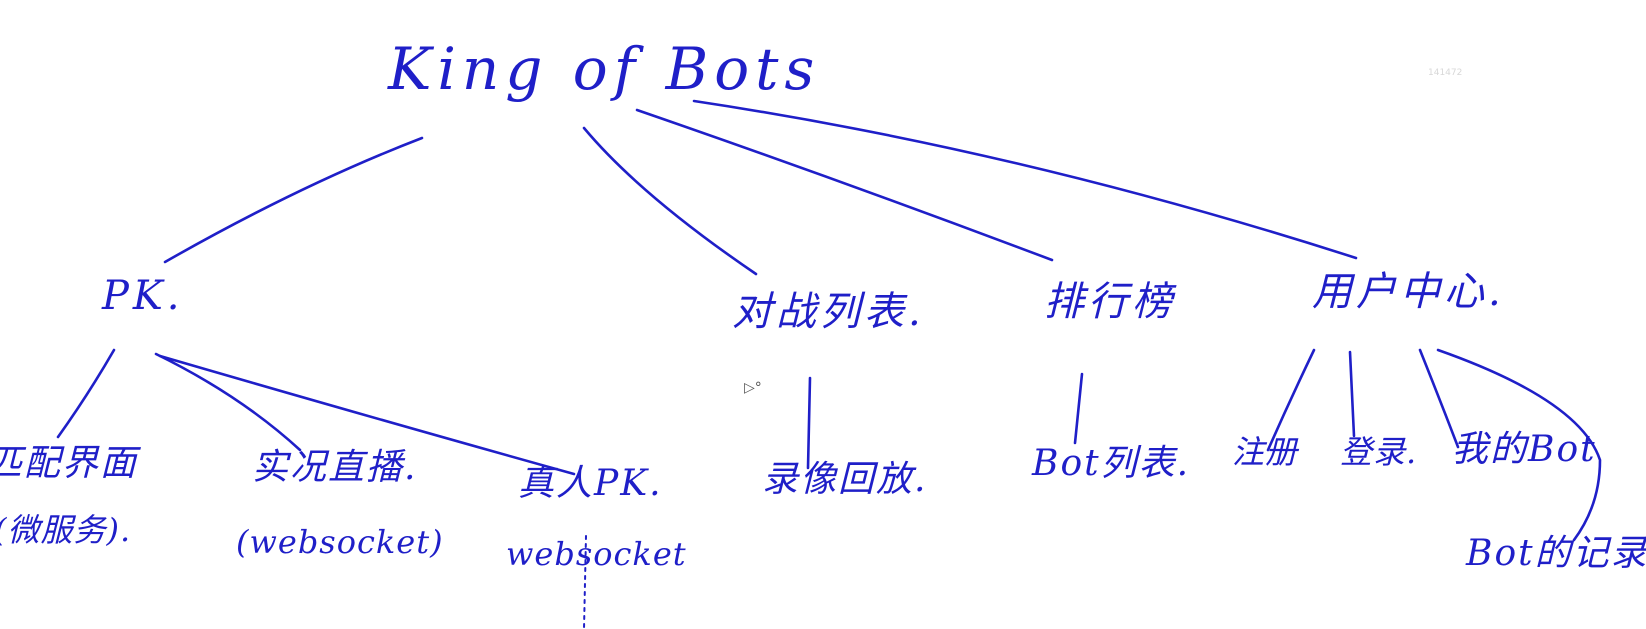  What do you see at coordinates (69, 463) in the screenshot?
I see `leaf-pk-match: 匹配界面` at bounding box center [69, 463].